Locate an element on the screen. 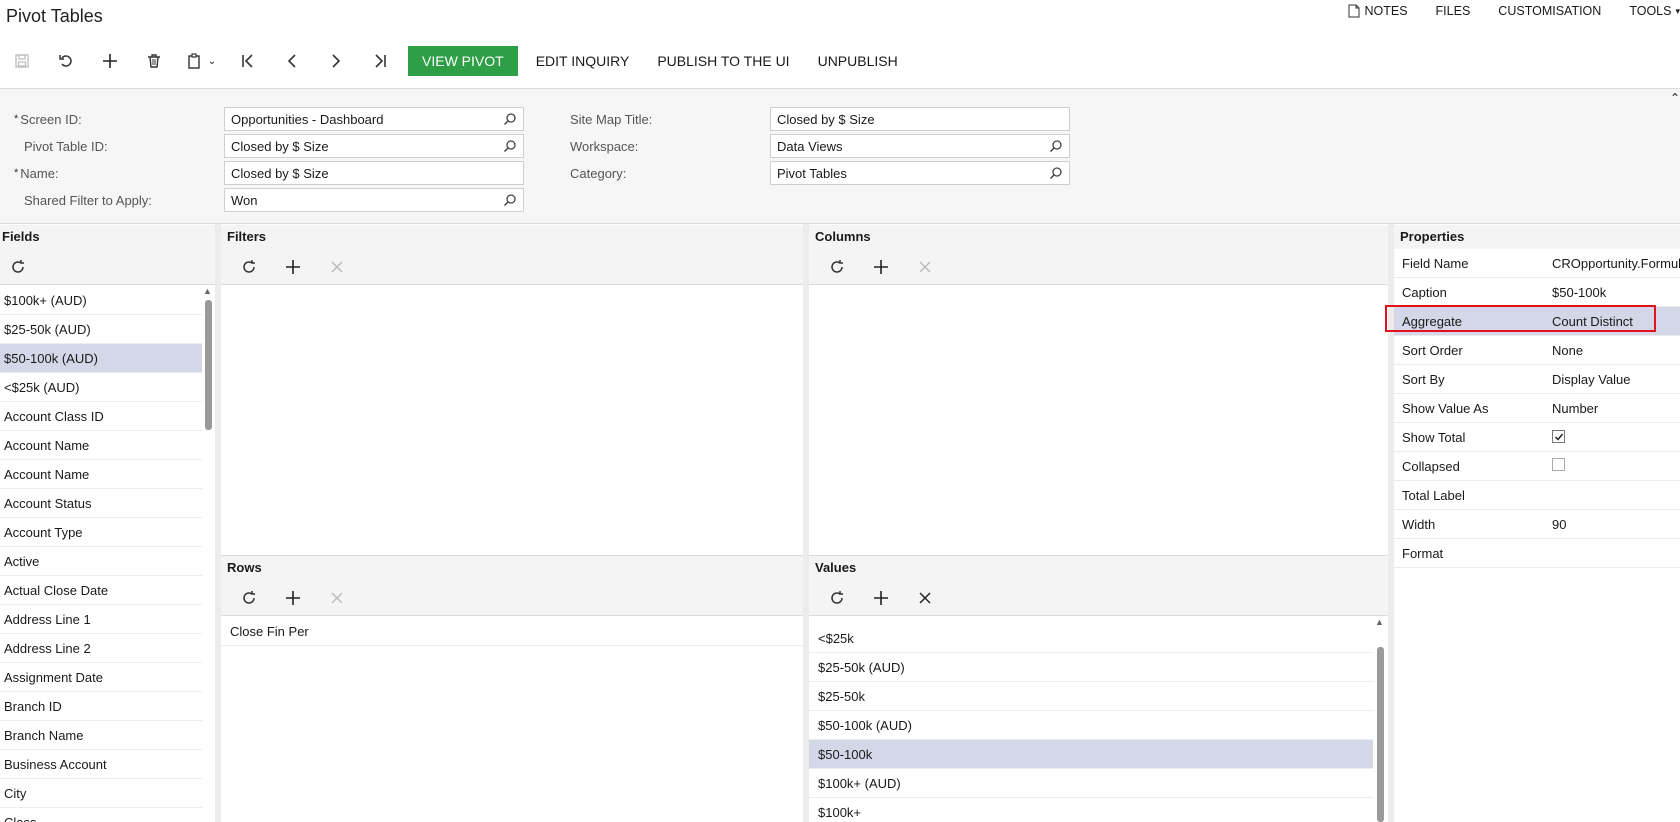 The width and height of the screenshot is (1680, 822). tools-link: TOOLS ▾ is located at coordinates (1654, 11).